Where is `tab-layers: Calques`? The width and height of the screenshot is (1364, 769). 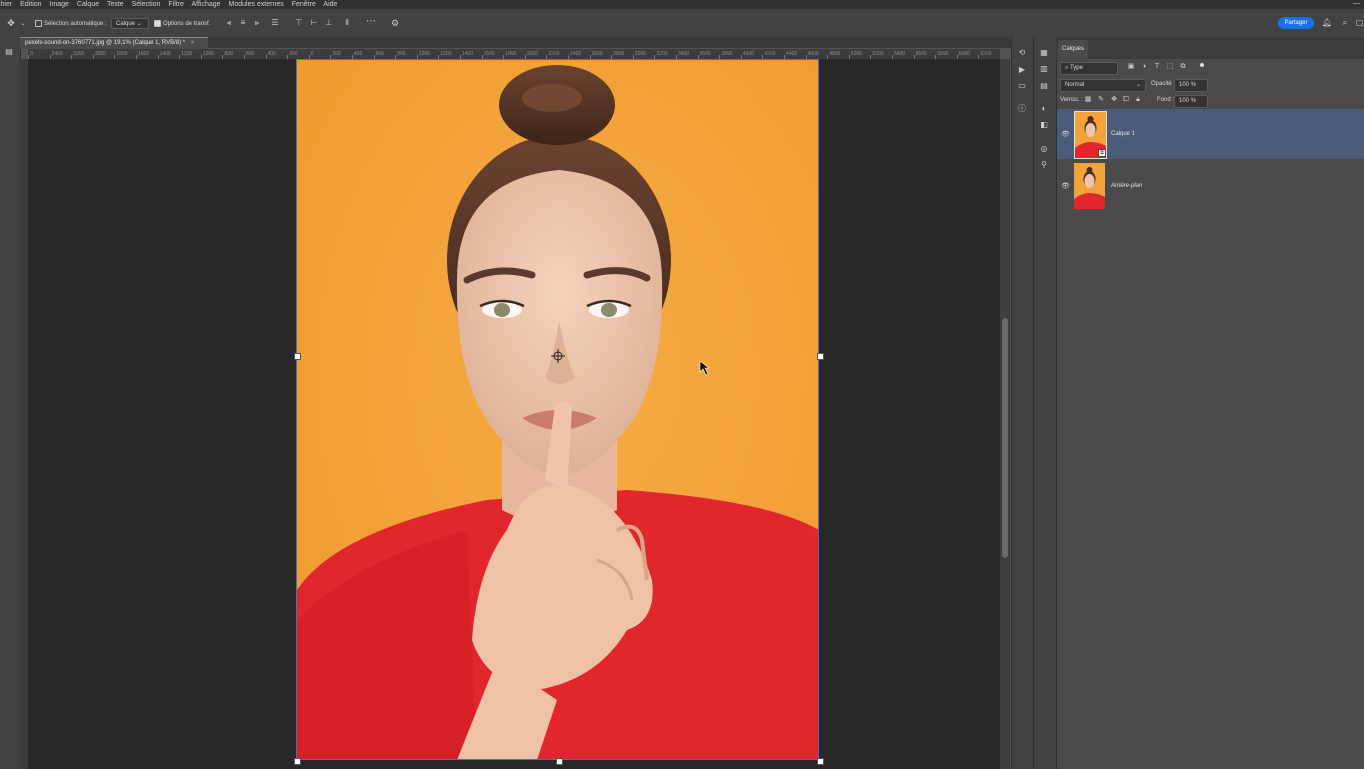 tab-layers: Calques is located at coordinates (1073, 49).